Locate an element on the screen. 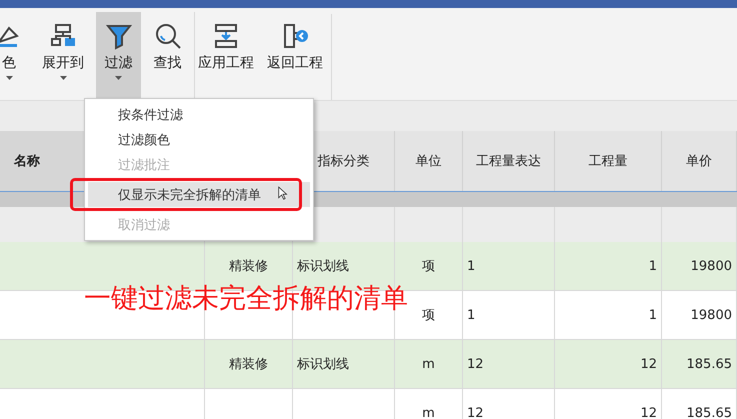 The image size is (737, 419). caption: 一键过滤未完全拆解的清单 is located at coordinates (246, 299).